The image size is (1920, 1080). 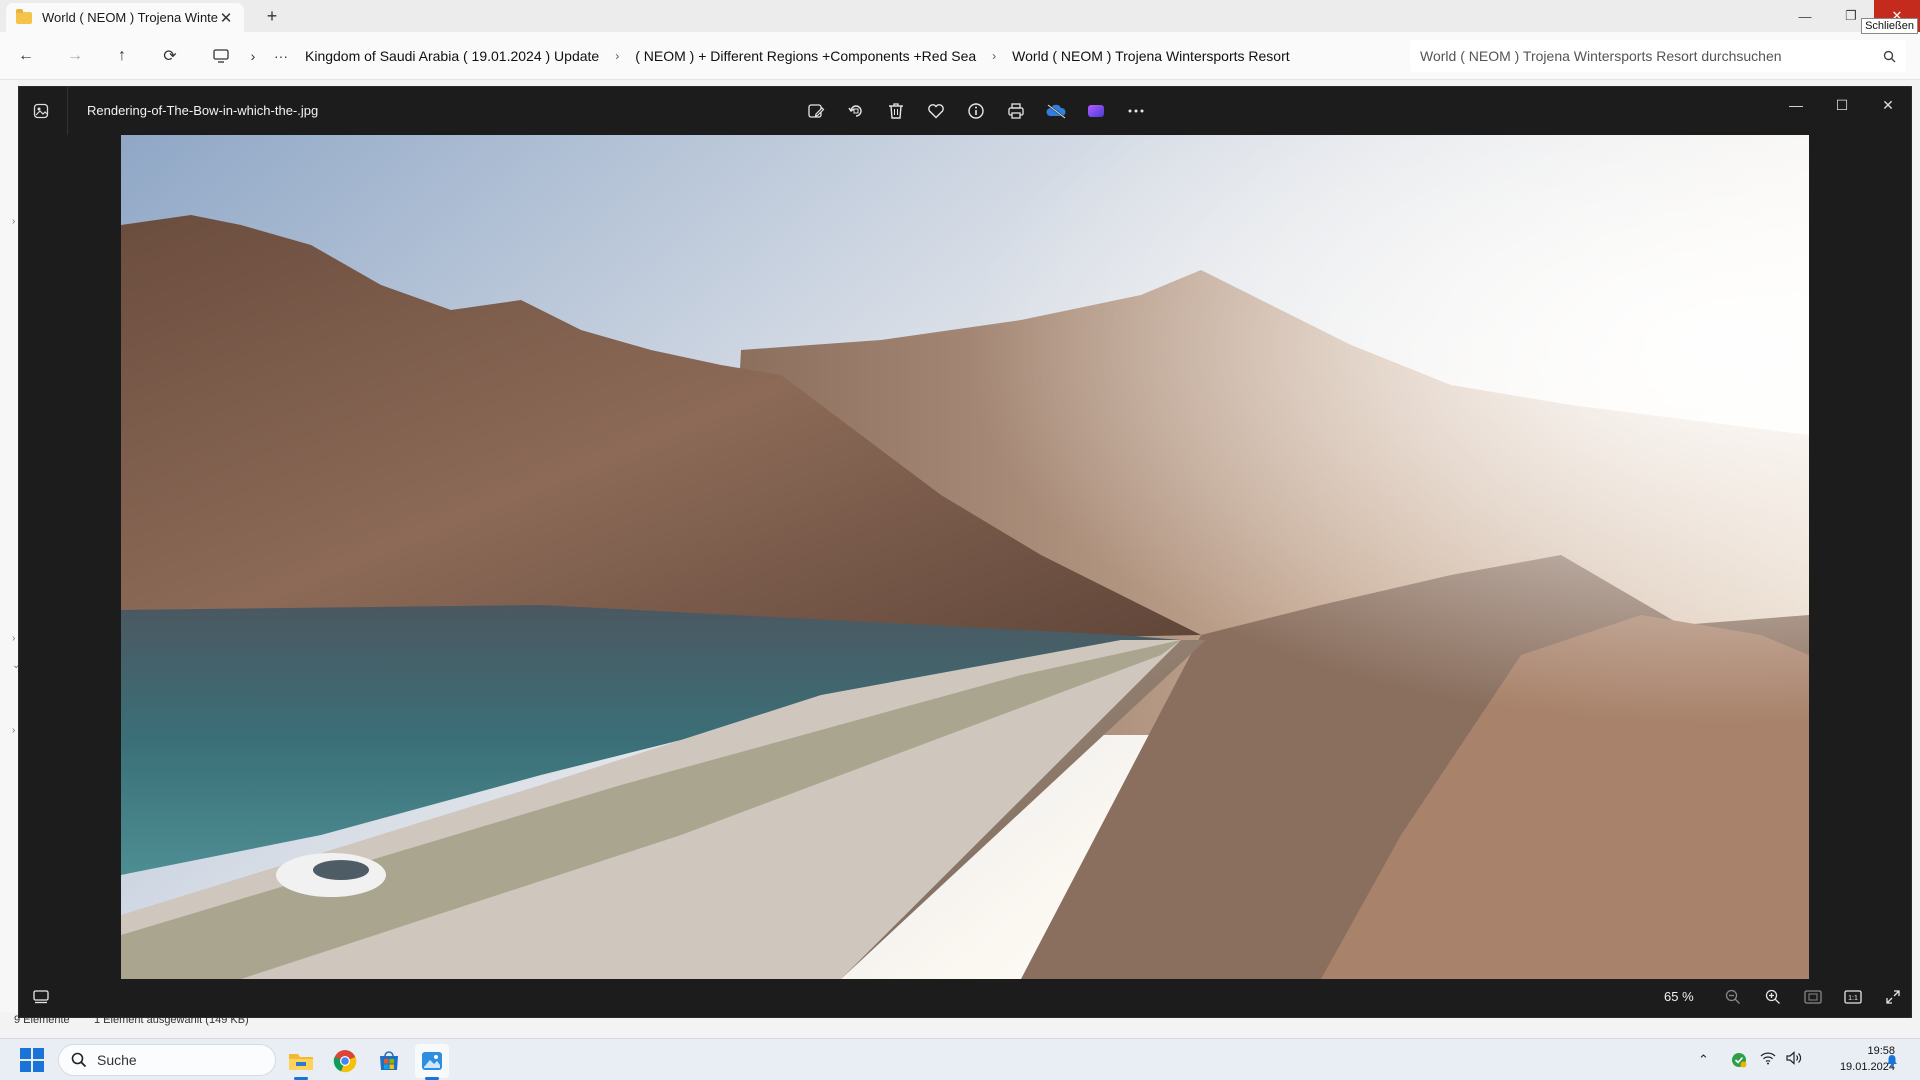 What do you see at coordinates (1056, 111) in the screenshot?
I see `onedrive-icon` at bounding box center [1056, 111].